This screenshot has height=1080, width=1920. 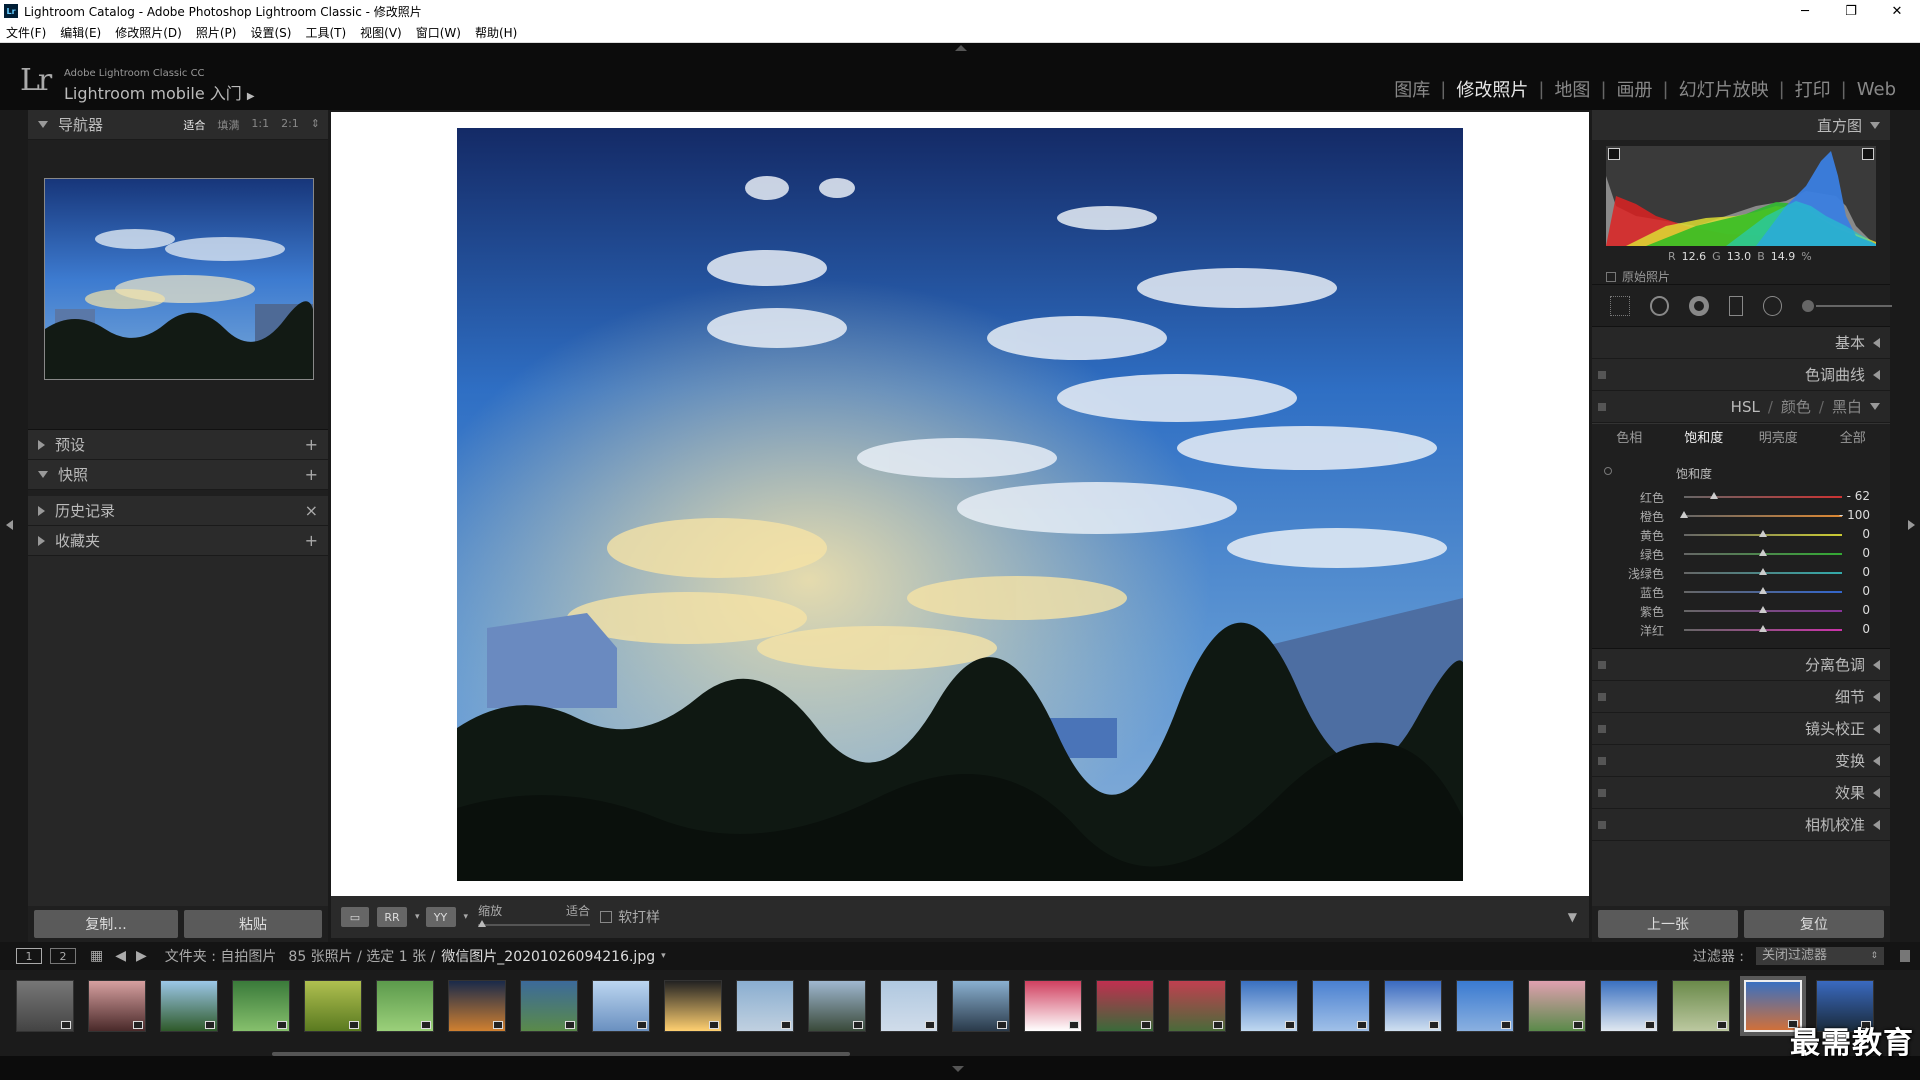 What do you see at coordinates (1699, 305) in the screenshot?
I see `red-eye-icon` at bounding box center [1699, 305].